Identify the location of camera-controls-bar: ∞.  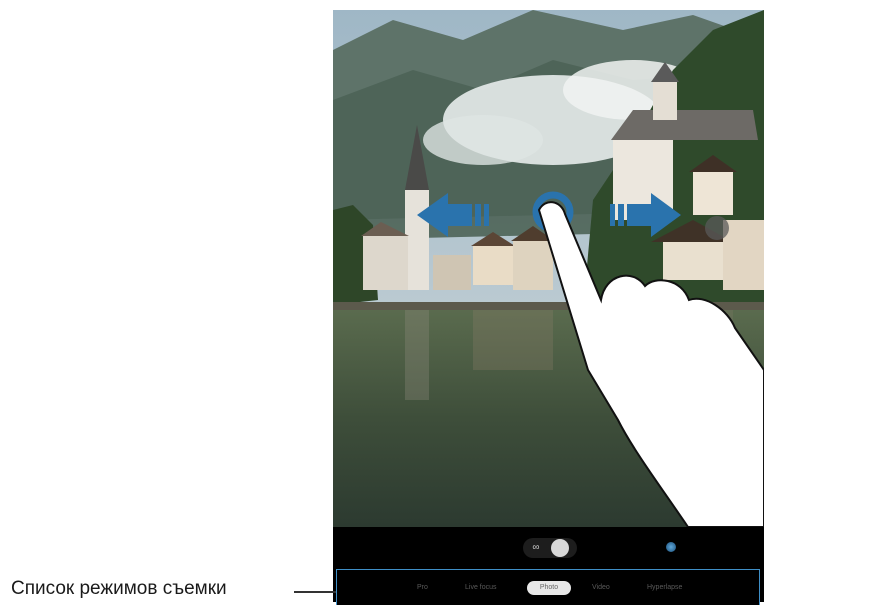
(548, 547).